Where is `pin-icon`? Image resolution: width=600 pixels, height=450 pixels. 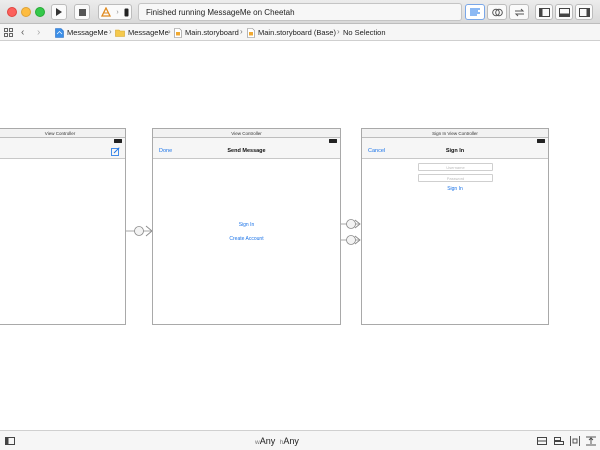 pin-icon is located at coordinates (575, 441).